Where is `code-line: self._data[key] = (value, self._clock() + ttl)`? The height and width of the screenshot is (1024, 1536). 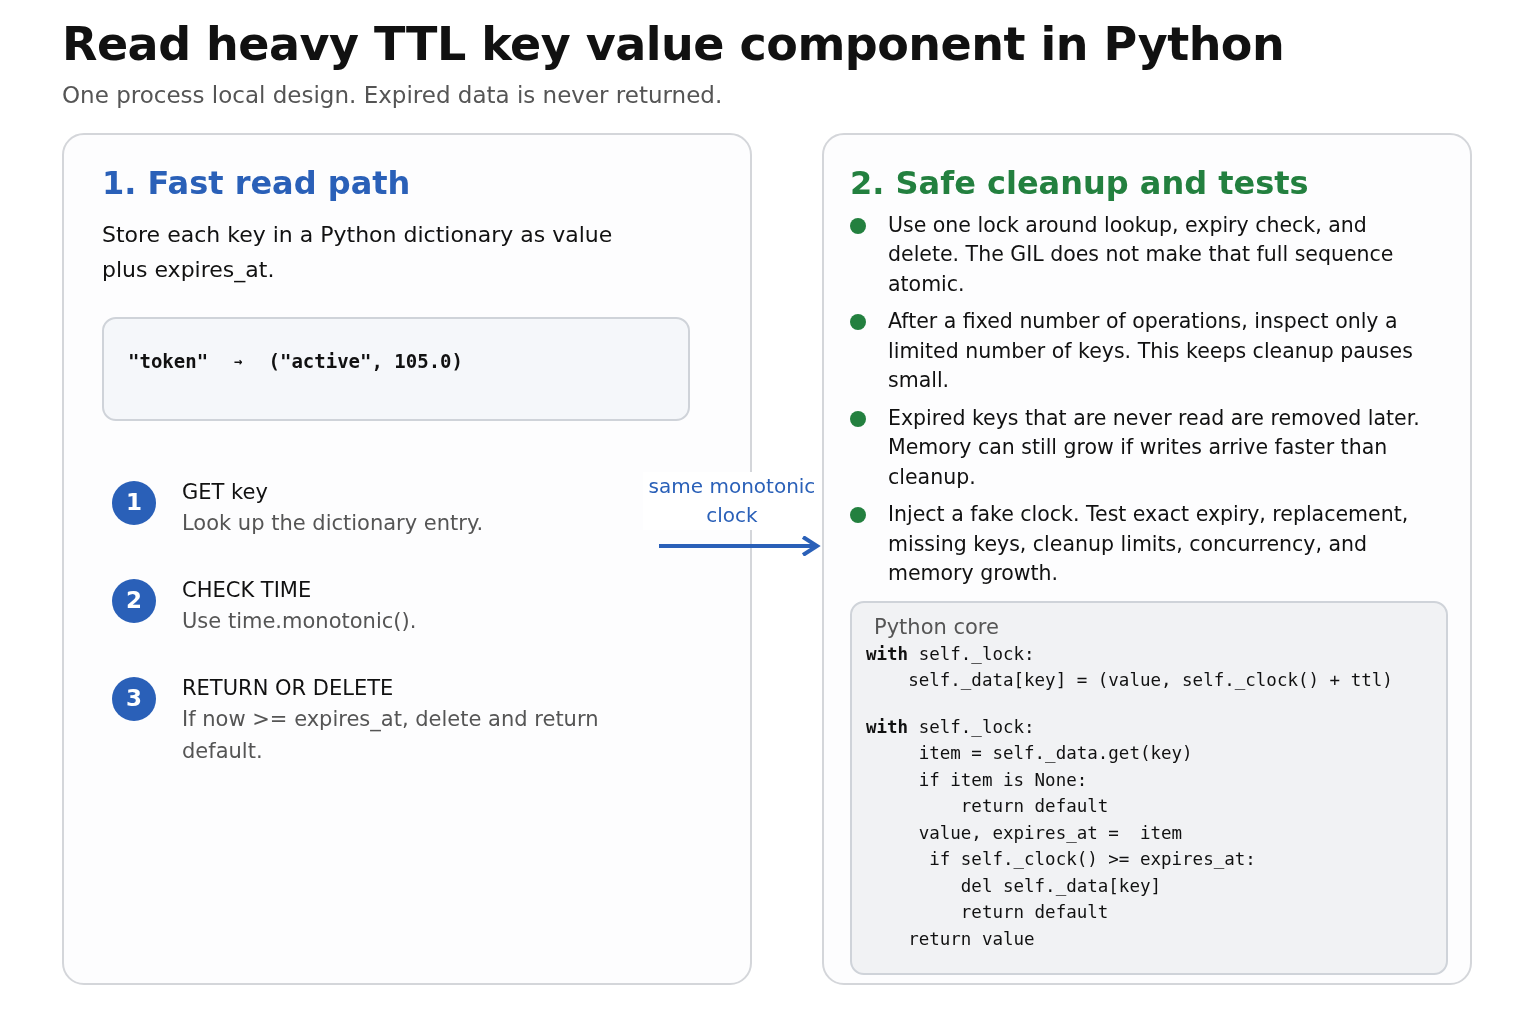
code-line: self._data[key] = (value, self._clock() + ttl) is located at coordinates (1150, 680).